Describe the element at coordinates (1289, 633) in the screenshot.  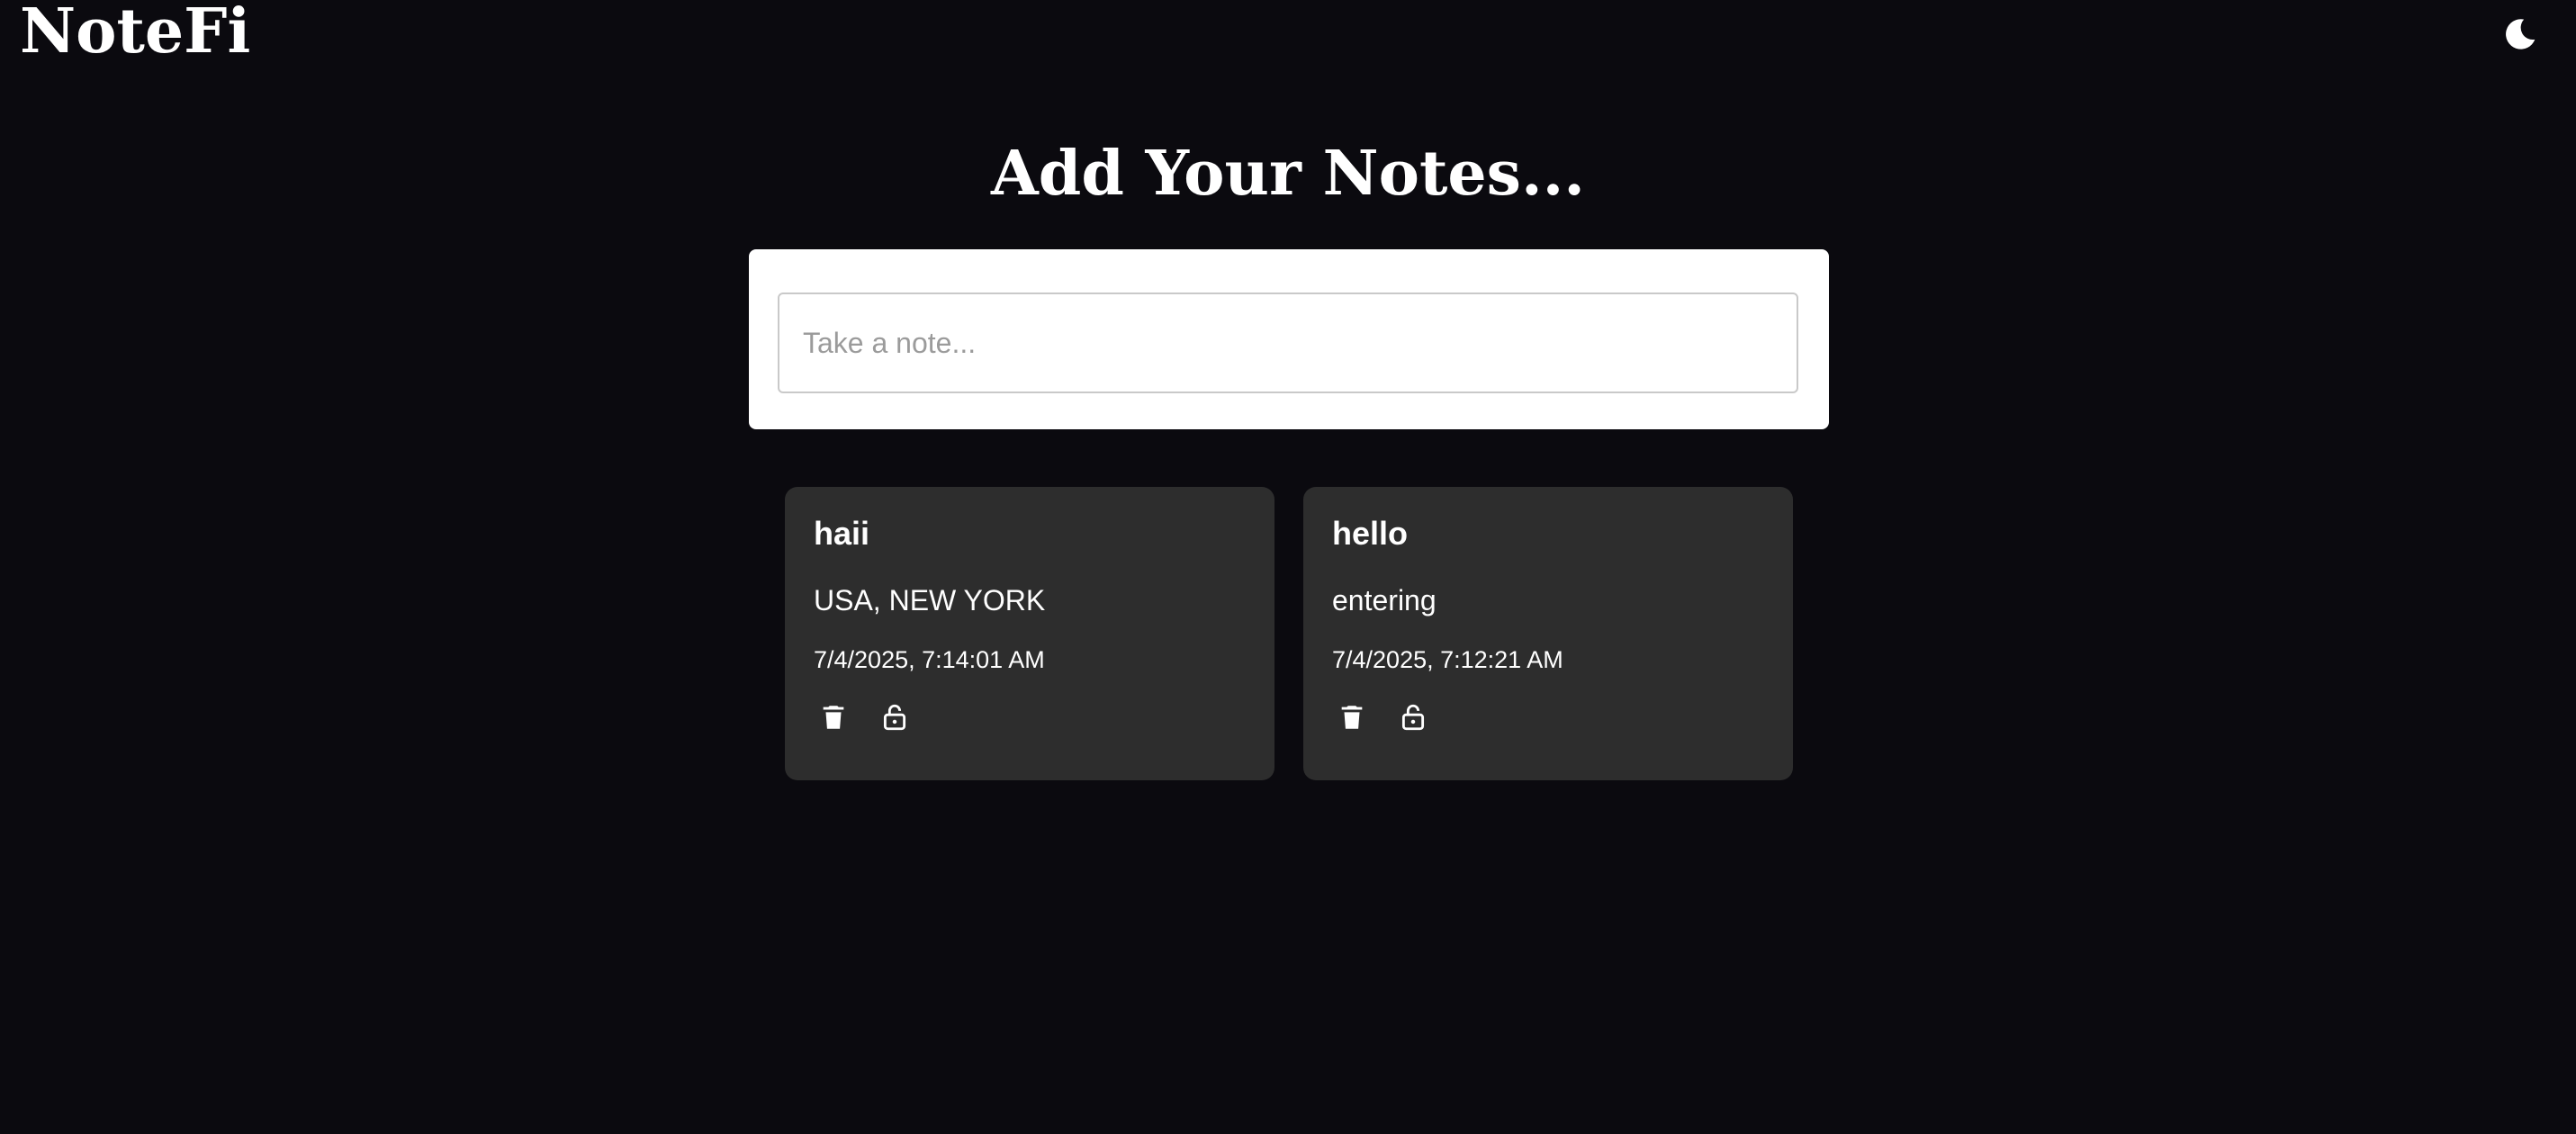
I see `notes-grid: haii USA, NEW YORK 7/4/2025, 7:14:01 AM` at that location.